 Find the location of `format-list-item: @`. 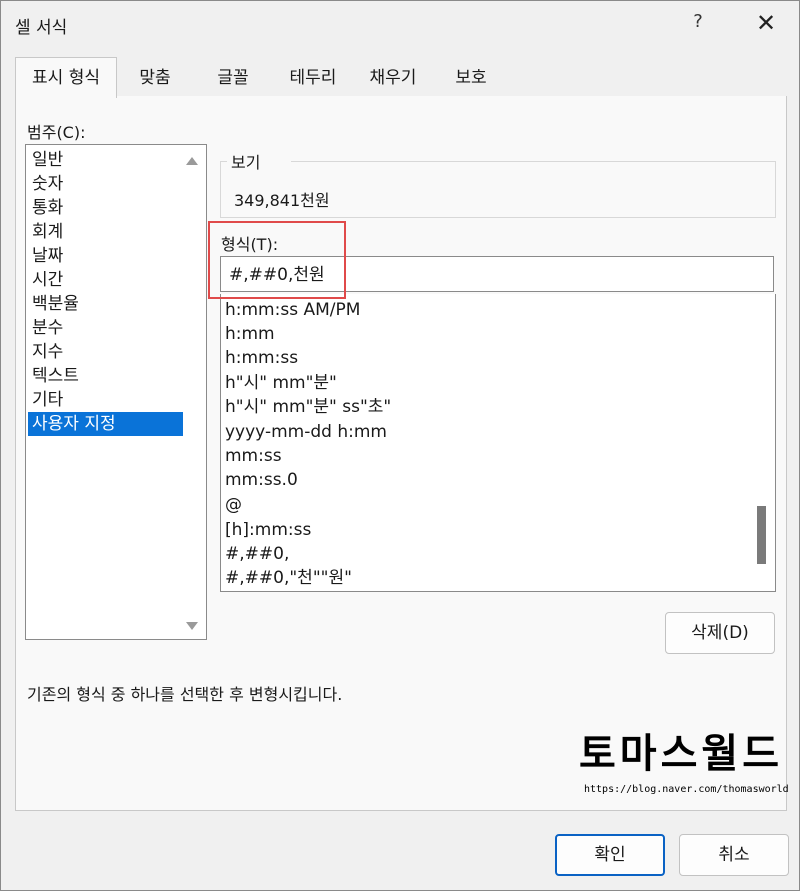

format-list-item: @ is located at coordinates (233, 505).